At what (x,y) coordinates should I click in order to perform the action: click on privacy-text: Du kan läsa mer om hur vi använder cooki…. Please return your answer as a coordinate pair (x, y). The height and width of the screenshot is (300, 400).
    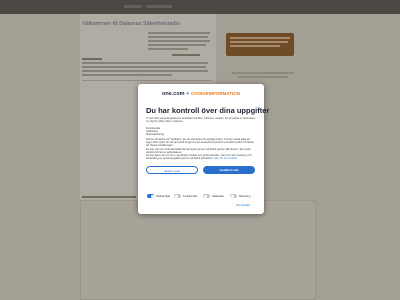
    Looking at the image, I should click on (201, 157).